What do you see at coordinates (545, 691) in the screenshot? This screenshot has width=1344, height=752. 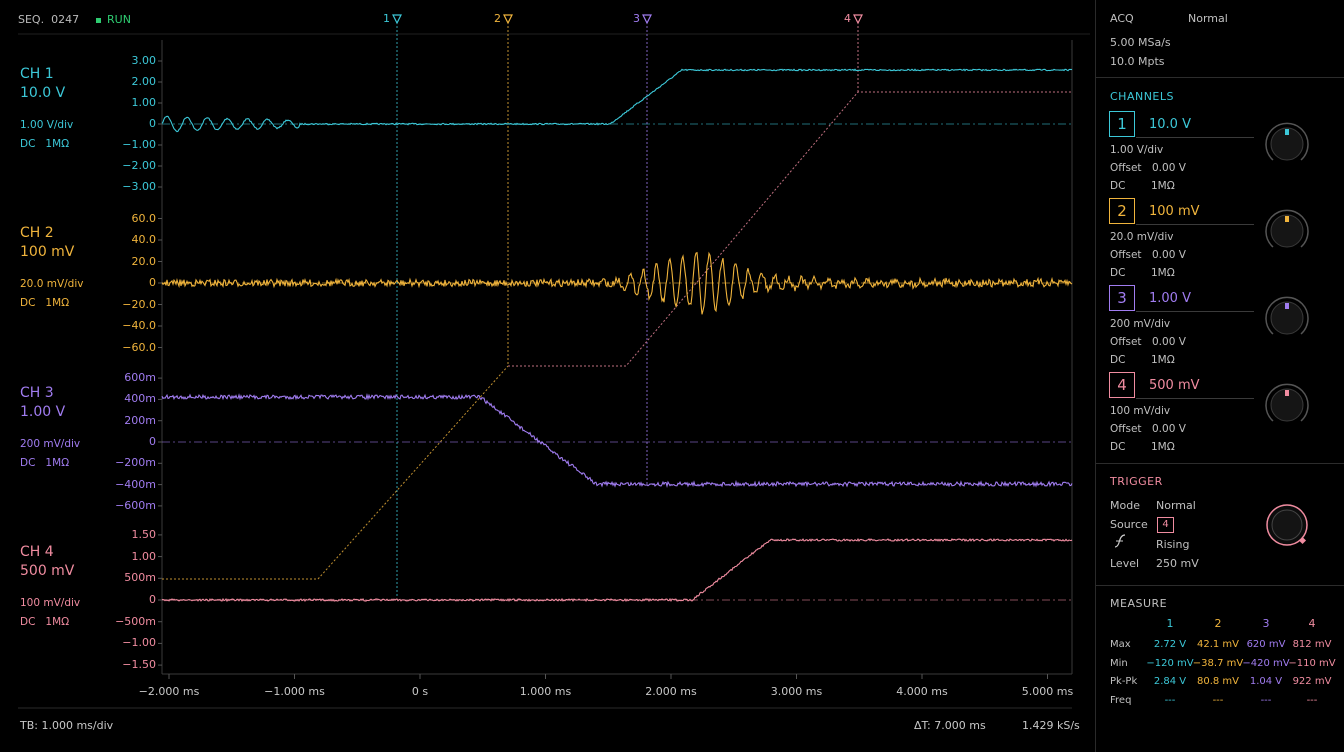 I see `time-tick-label: 1.000 ms` at bounding box center [545, 691].